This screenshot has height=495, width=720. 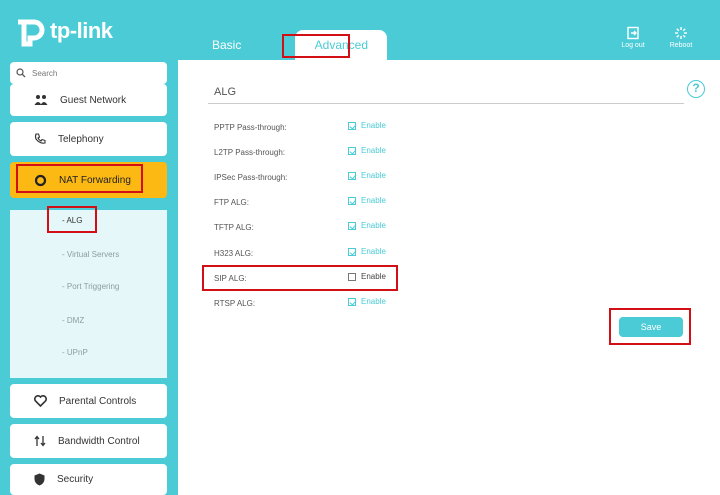 What do you see at coordinates (696, 89) in the screenshot?
I see `help-icon: ?` at bounding box center [696, 89].